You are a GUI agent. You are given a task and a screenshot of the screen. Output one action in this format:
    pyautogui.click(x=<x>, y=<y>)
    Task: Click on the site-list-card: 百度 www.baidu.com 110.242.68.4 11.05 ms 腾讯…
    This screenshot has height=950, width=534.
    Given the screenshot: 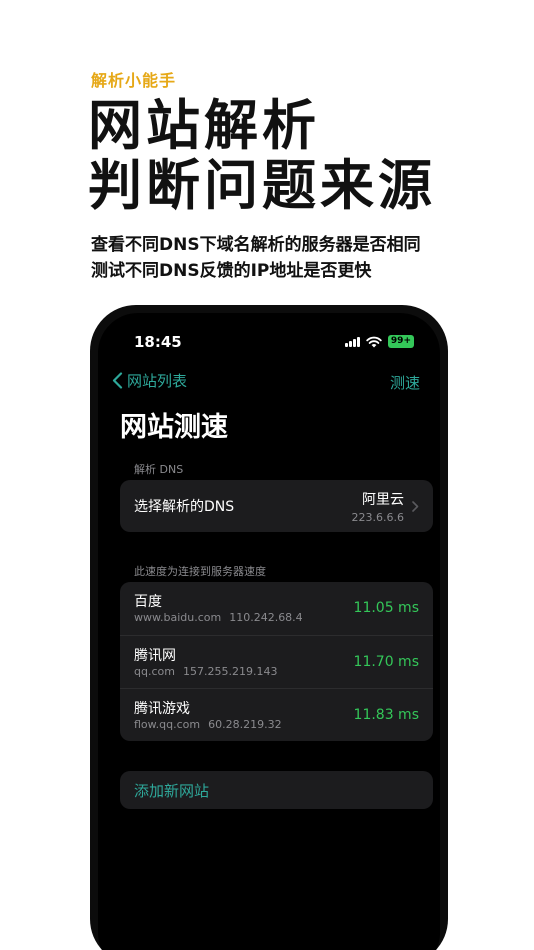 What is the action you would take?
    pyautogui.click(x=276, y=661)
    